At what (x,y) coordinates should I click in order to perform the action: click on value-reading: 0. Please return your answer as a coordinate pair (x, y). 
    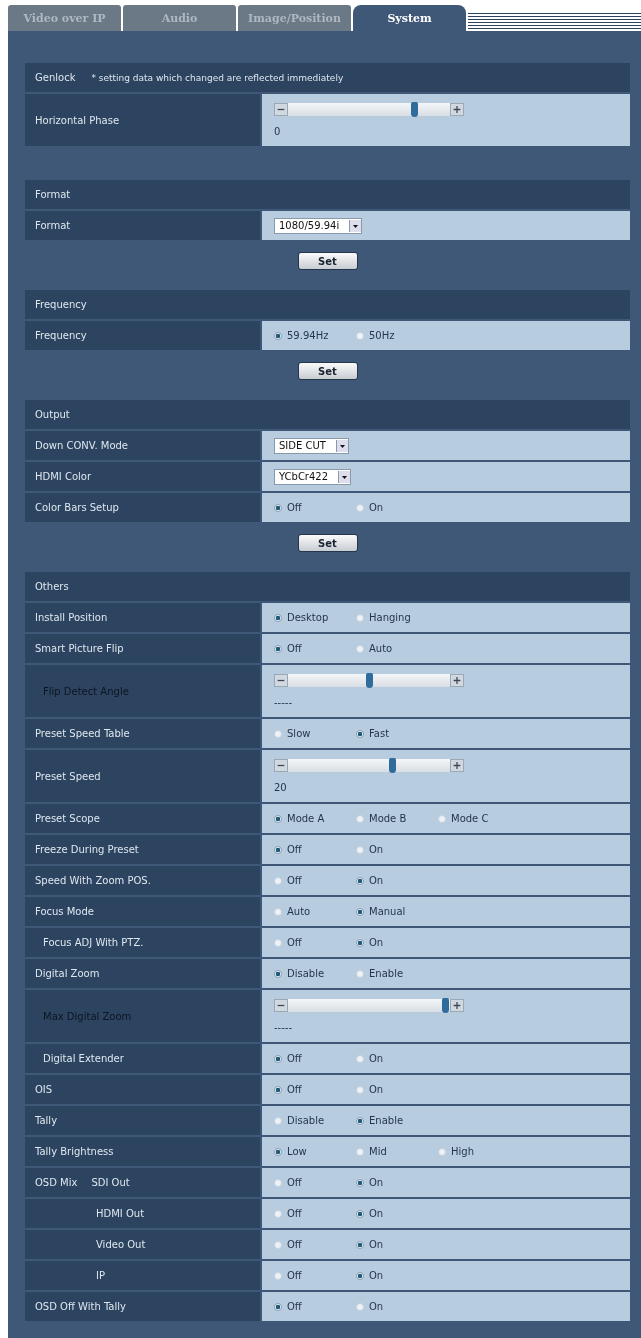
    Looking at the image, I should click on (278, 131).